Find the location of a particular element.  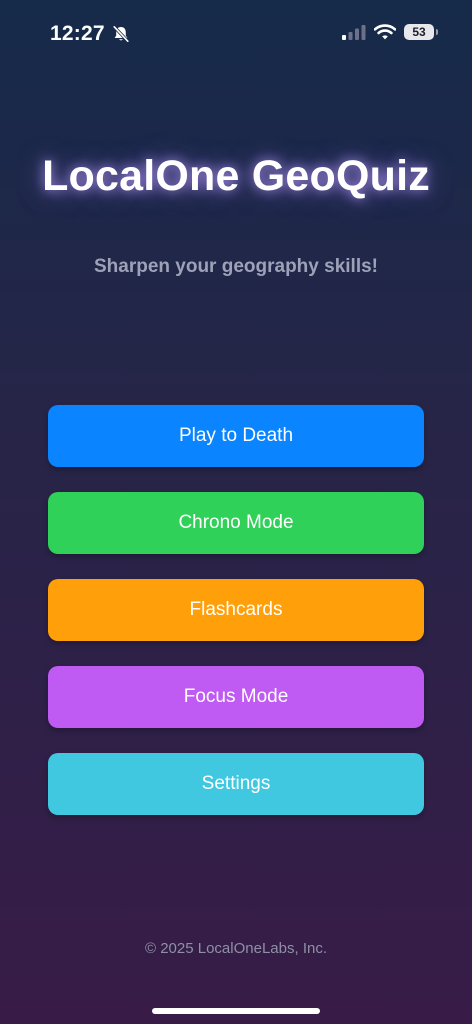

home-indicator is located at coordinates (236, 1011).